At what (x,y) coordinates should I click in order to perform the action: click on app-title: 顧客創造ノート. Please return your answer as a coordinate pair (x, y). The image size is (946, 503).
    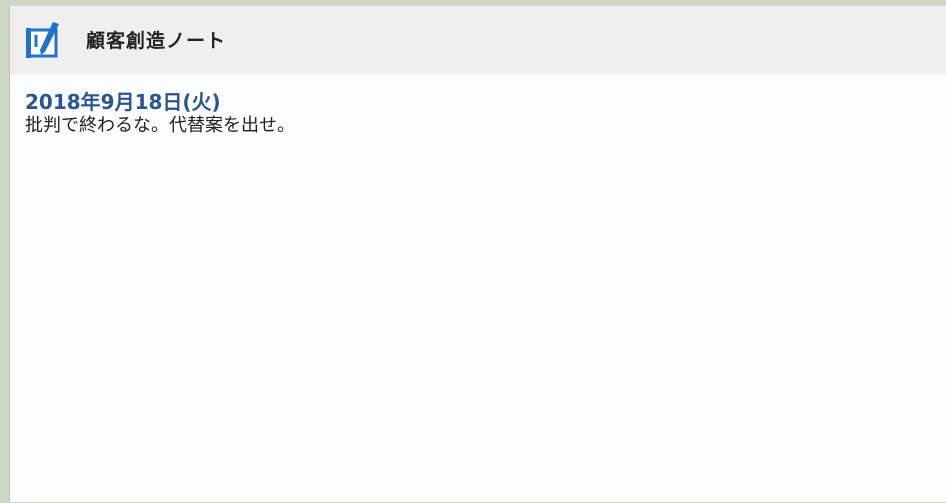
    Looking at the image, I should click on (156, 41).